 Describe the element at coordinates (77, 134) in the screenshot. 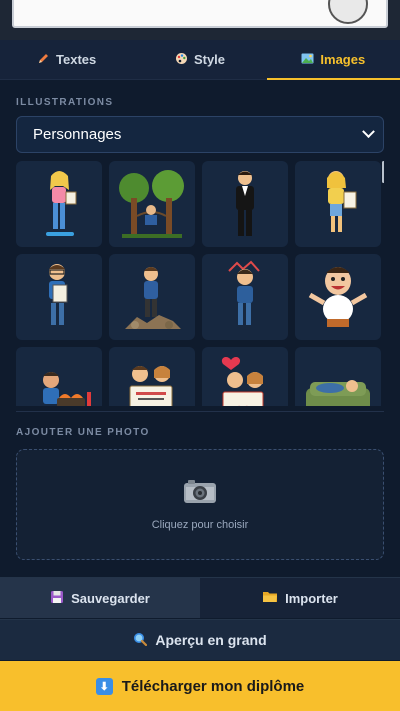

I see `category-select-value: Personnages` at that location.